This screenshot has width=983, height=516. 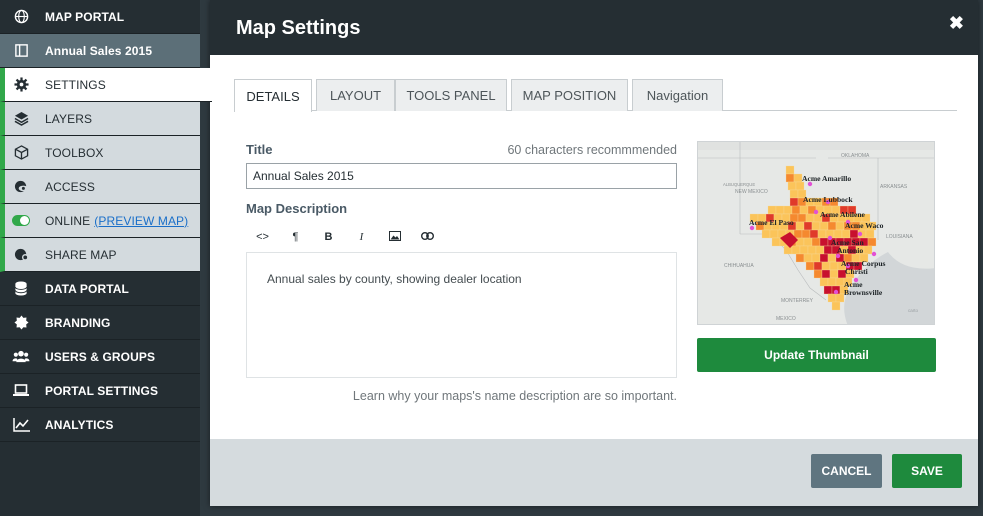 I want to click on close-button: ✖, so click(x=956, y=23).